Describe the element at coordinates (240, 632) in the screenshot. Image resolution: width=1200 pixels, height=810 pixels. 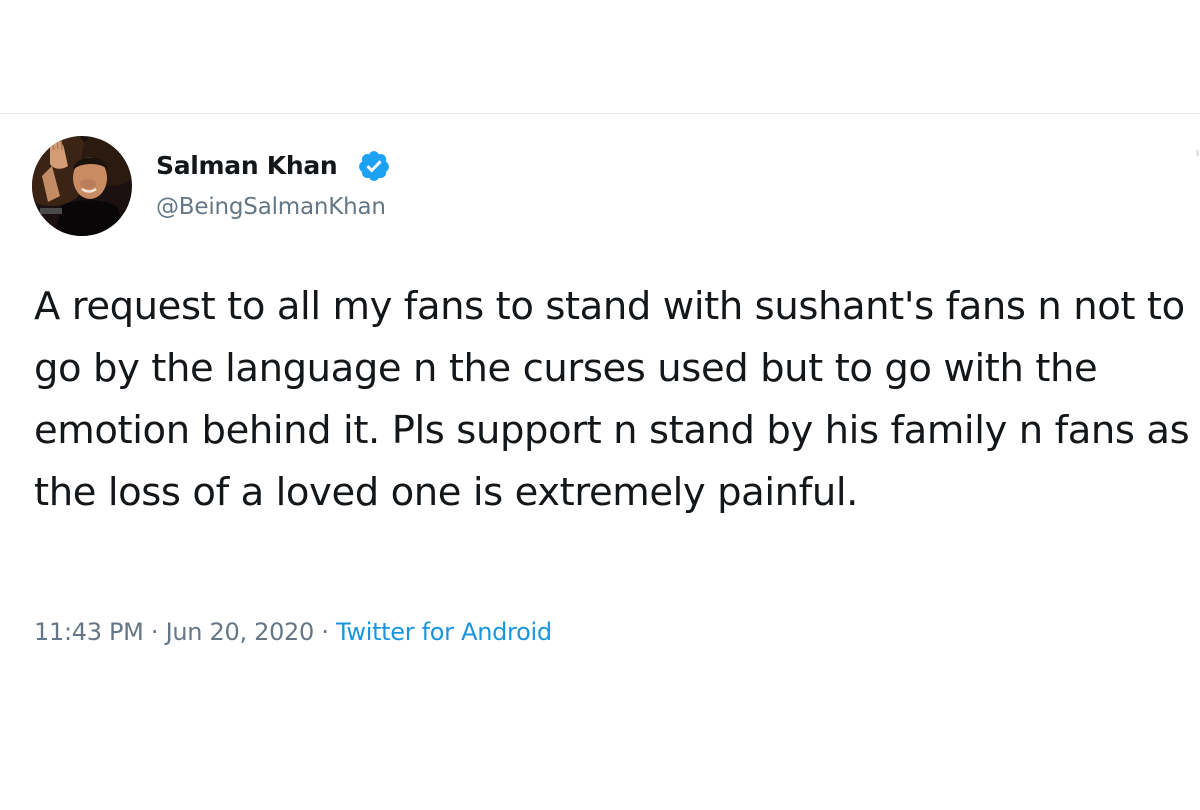
I see `tweet-date: Jun 20, 2020` at that location.